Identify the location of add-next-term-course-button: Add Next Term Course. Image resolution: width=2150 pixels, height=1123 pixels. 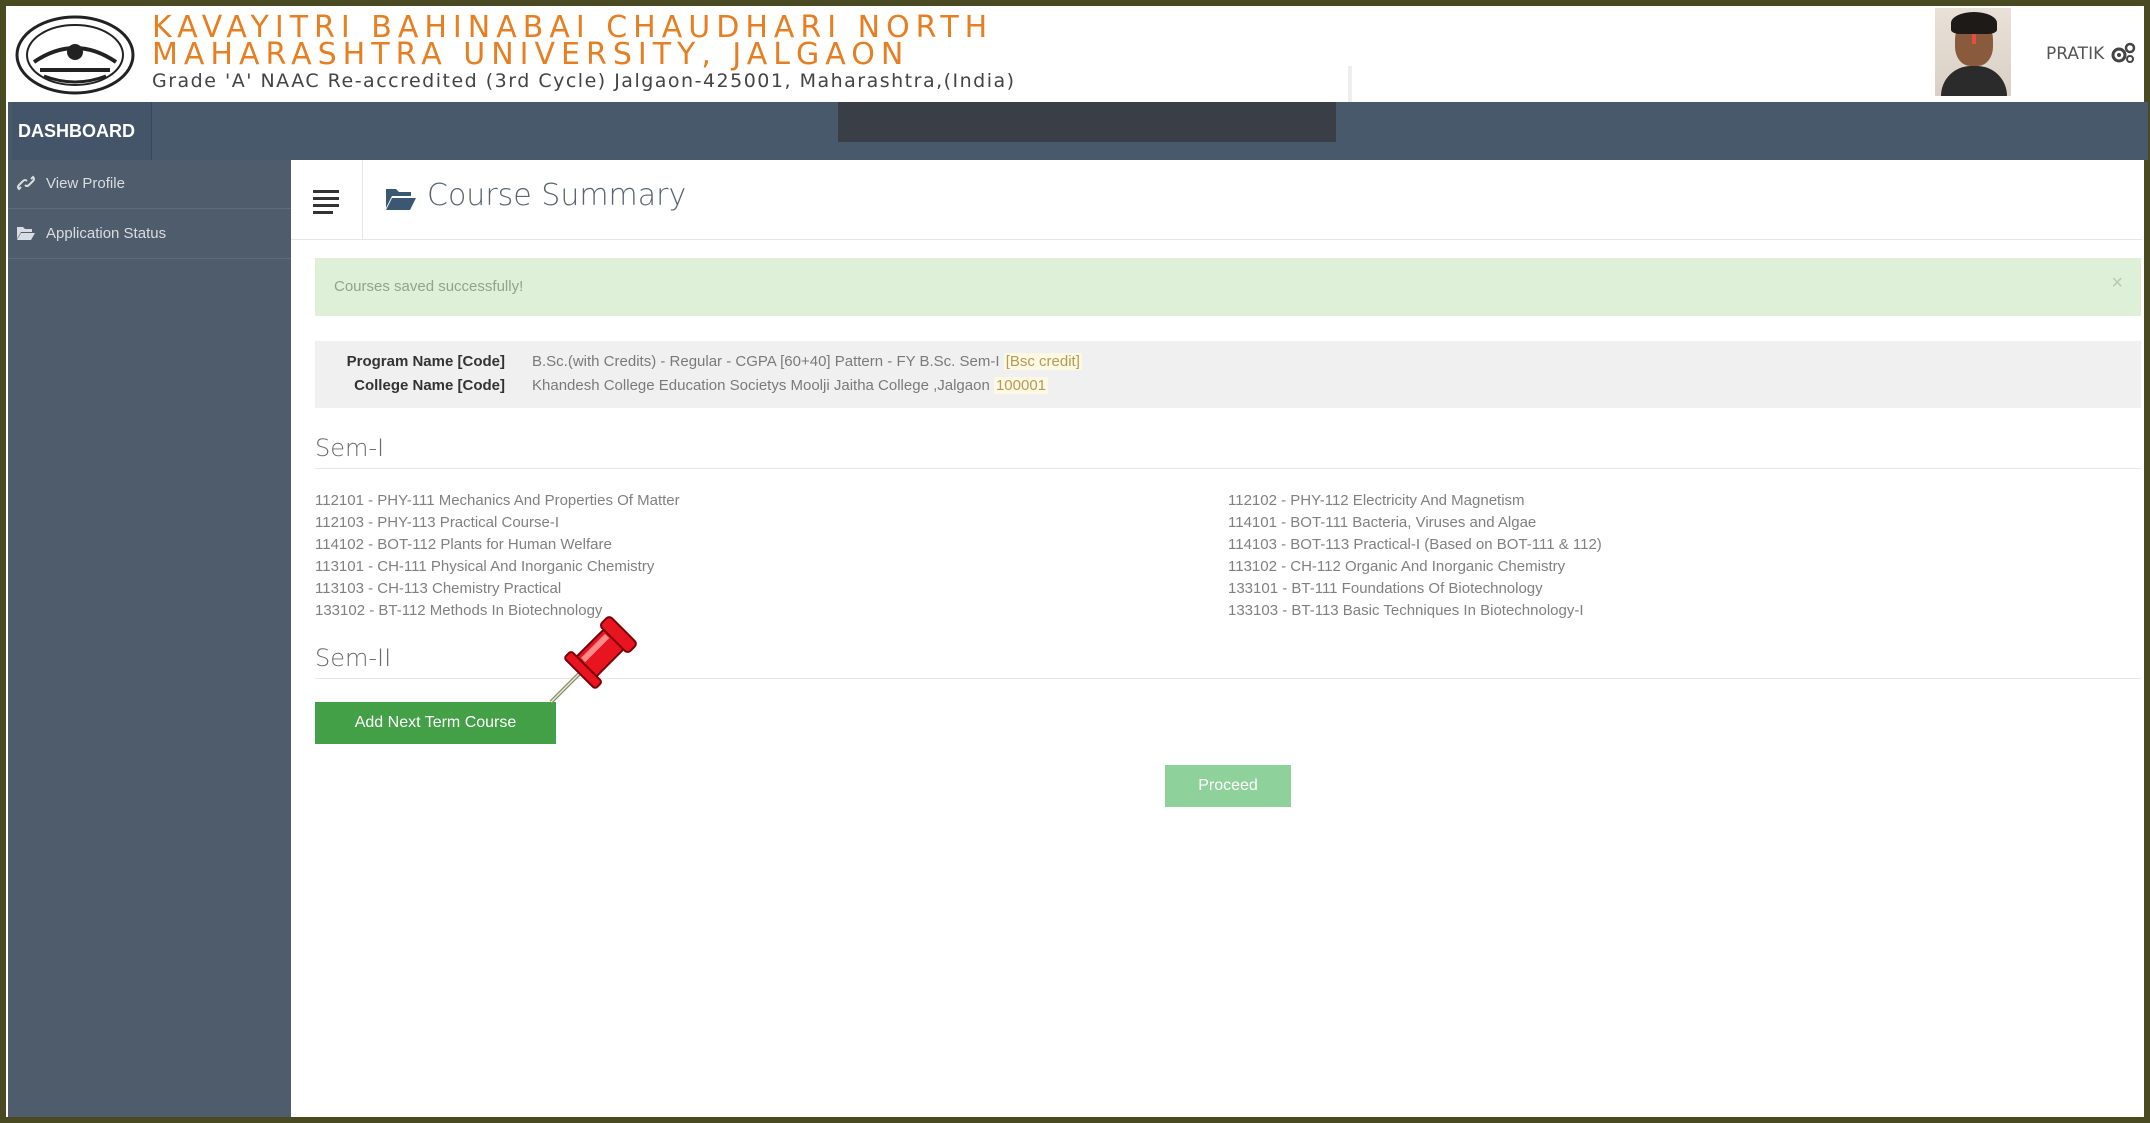
(435, 723).